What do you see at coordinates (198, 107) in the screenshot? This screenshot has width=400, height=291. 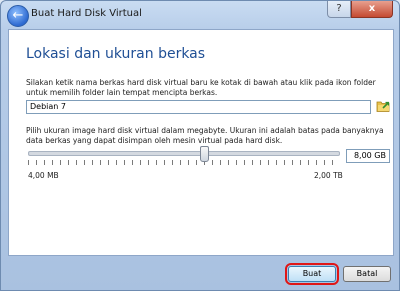 I see `file-name-input` at bounding box center [198, 107].